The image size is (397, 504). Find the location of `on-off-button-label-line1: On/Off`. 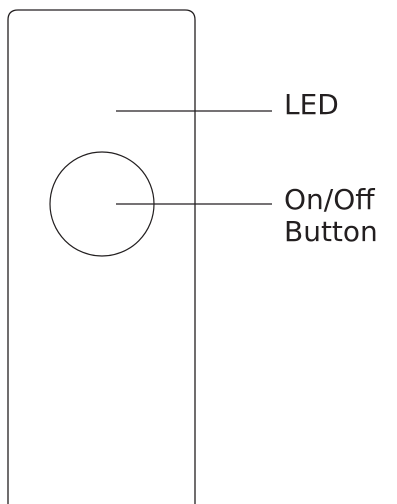

on-off-button-label-line1: On/Off is located at coordinates (329, 199).